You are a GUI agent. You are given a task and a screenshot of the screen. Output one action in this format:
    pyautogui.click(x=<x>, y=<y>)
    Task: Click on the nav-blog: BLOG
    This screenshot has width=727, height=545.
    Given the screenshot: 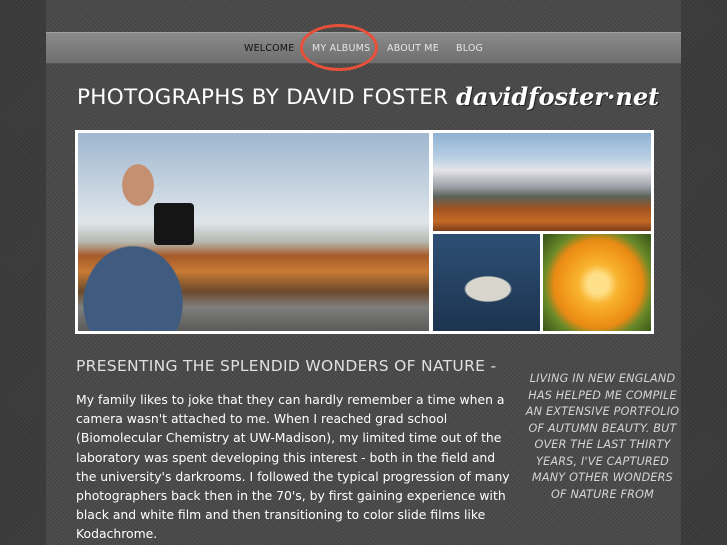 What is the action you would take?
    pyautogui.click(x=469, y=48)
    